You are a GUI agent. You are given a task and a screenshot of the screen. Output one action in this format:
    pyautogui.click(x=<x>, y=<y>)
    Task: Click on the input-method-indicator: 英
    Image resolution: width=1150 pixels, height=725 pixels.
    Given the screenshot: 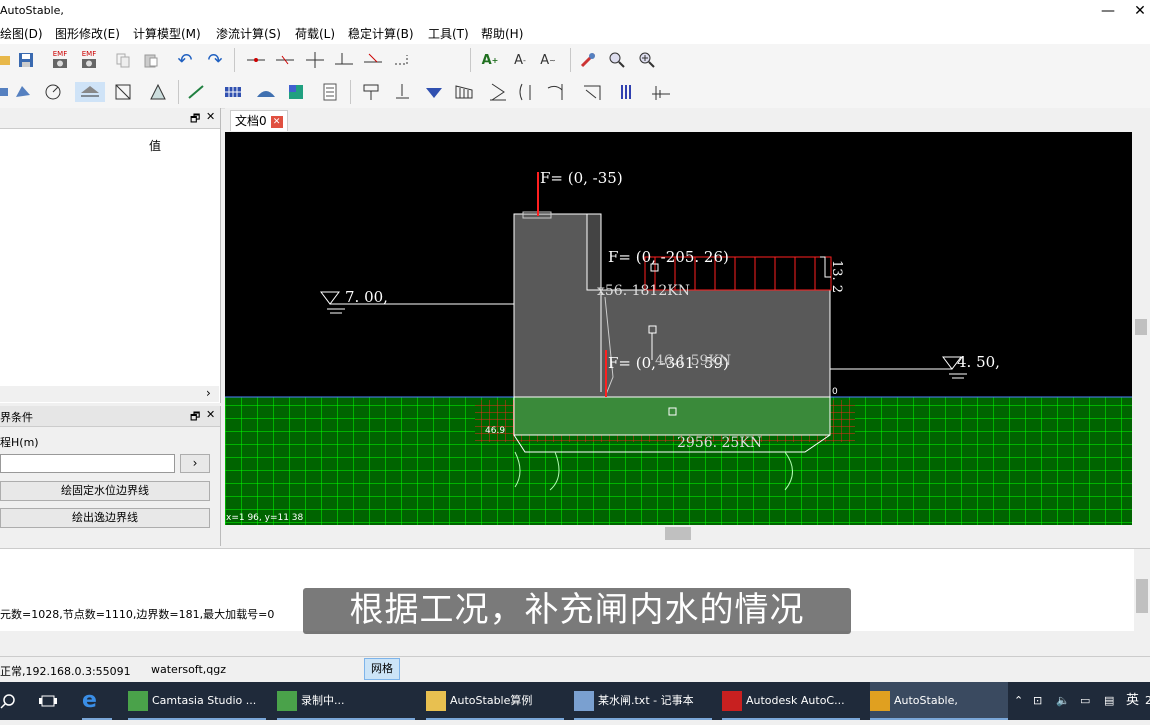 What is the action you would take?
    pyautogui.click(x=1132, y=701)
    